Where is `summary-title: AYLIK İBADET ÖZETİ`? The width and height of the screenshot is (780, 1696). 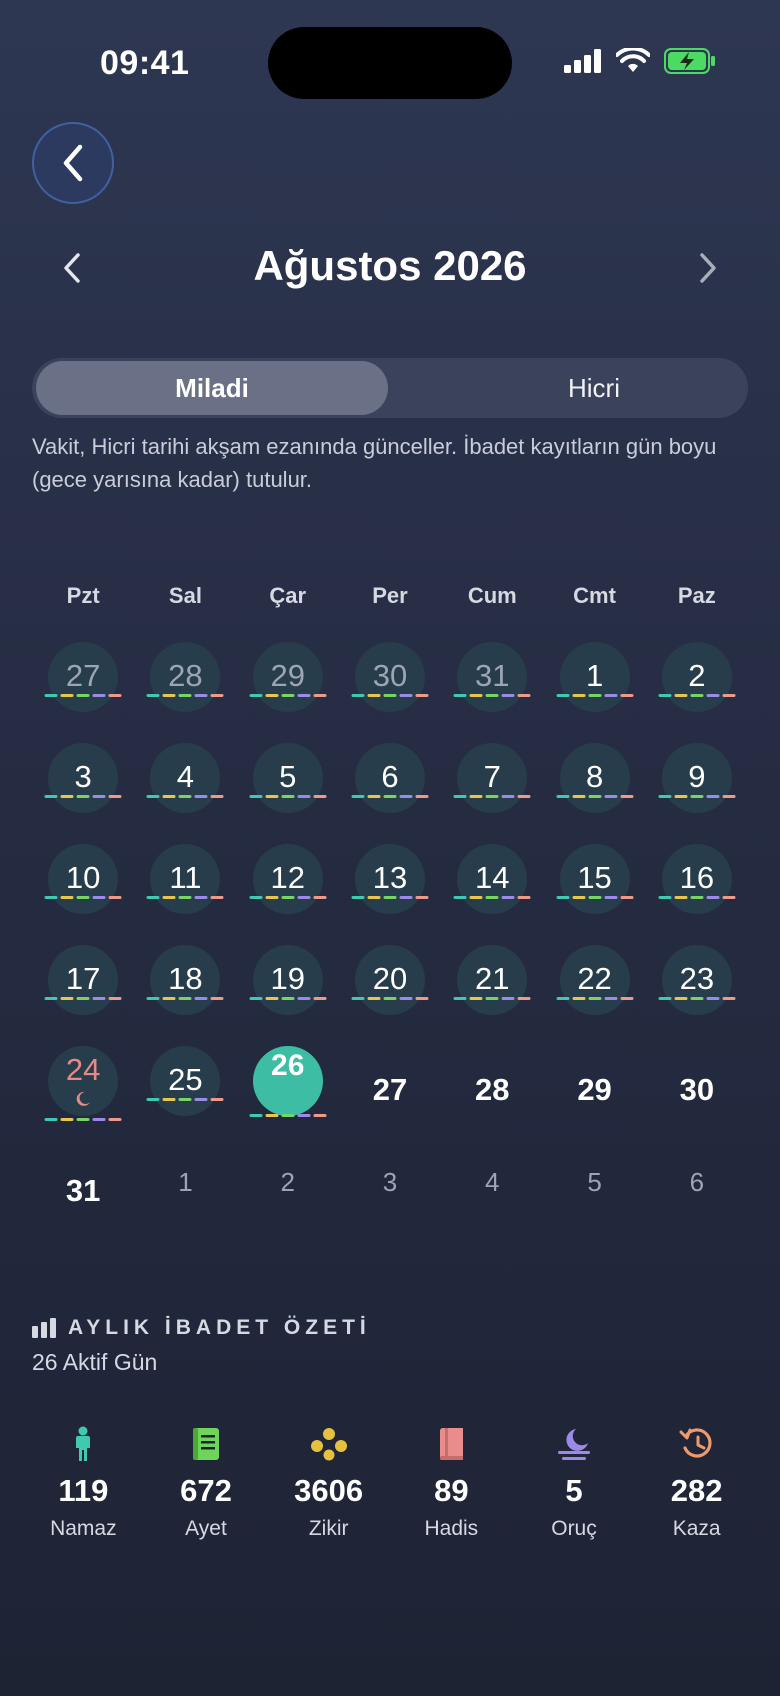 summary-title: AYLIK İBADET ÖZETİ is located at coordinates (219, 1327).